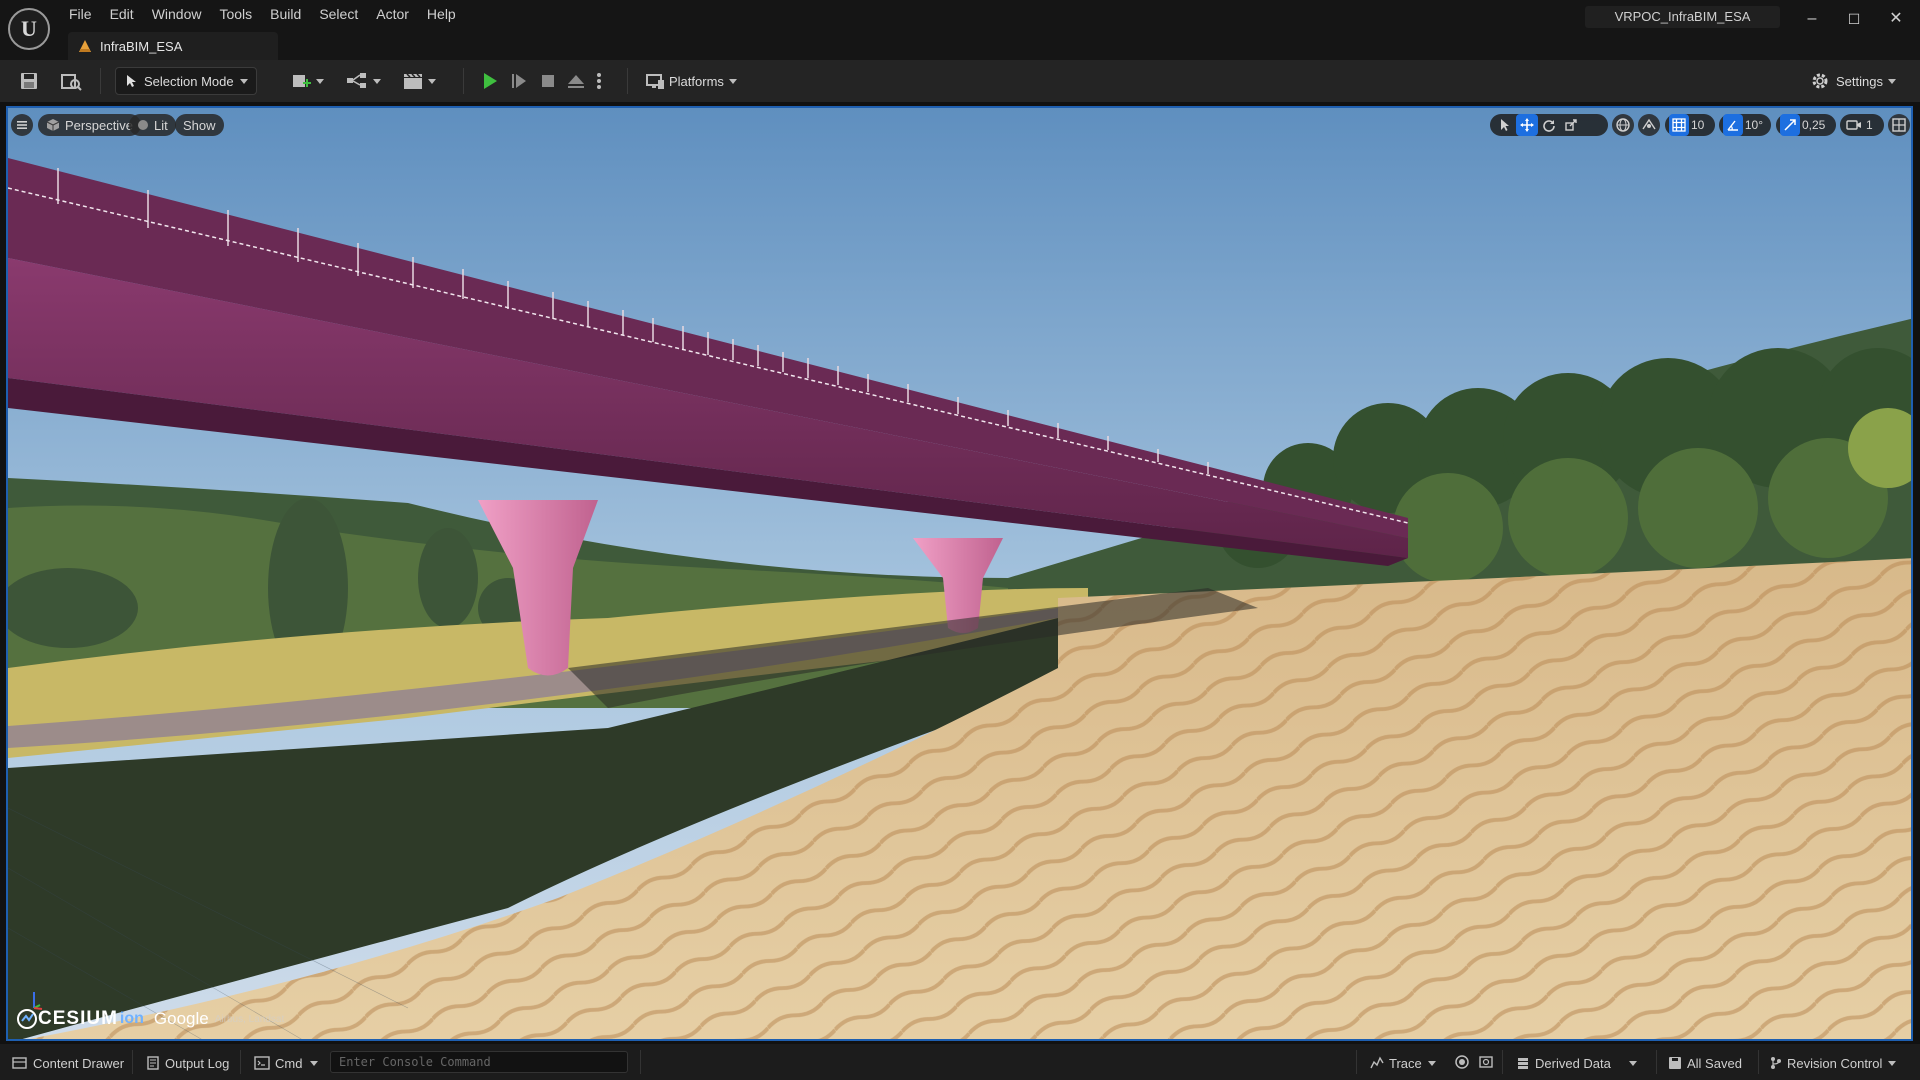 This screenshot has height=1080, width=1920. Describe the element at coordinates (1527, 125) in the screenshot. I see `translate-tool` at that location.